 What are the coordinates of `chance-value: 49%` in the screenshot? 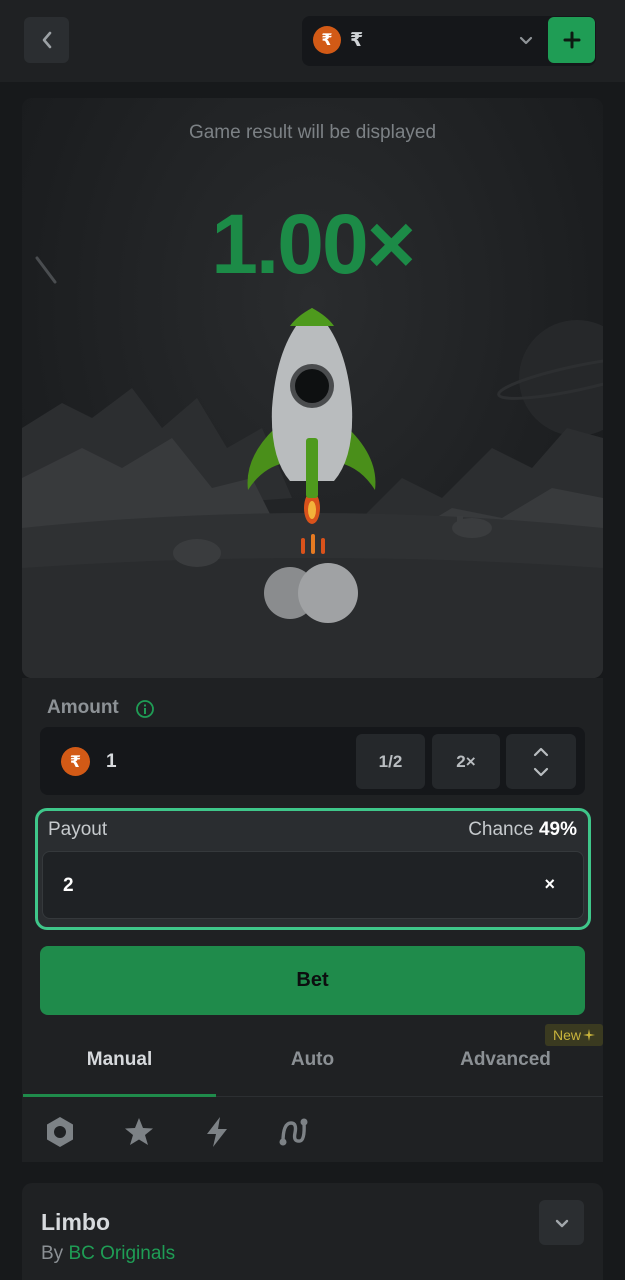 It's located at (557, 829).